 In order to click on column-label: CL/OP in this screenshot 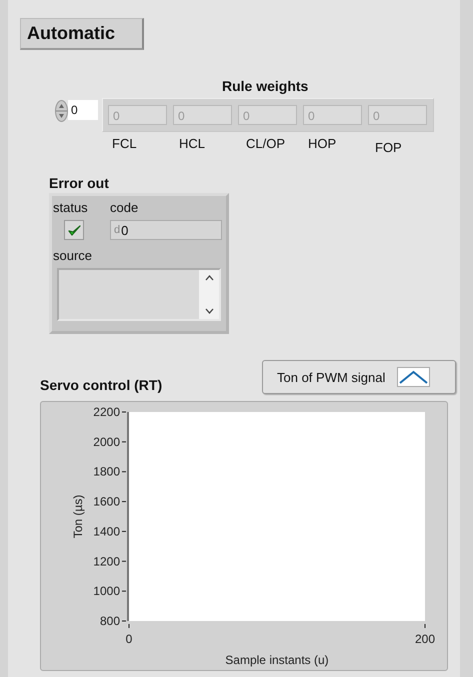, I will do `click(266, 144)`.